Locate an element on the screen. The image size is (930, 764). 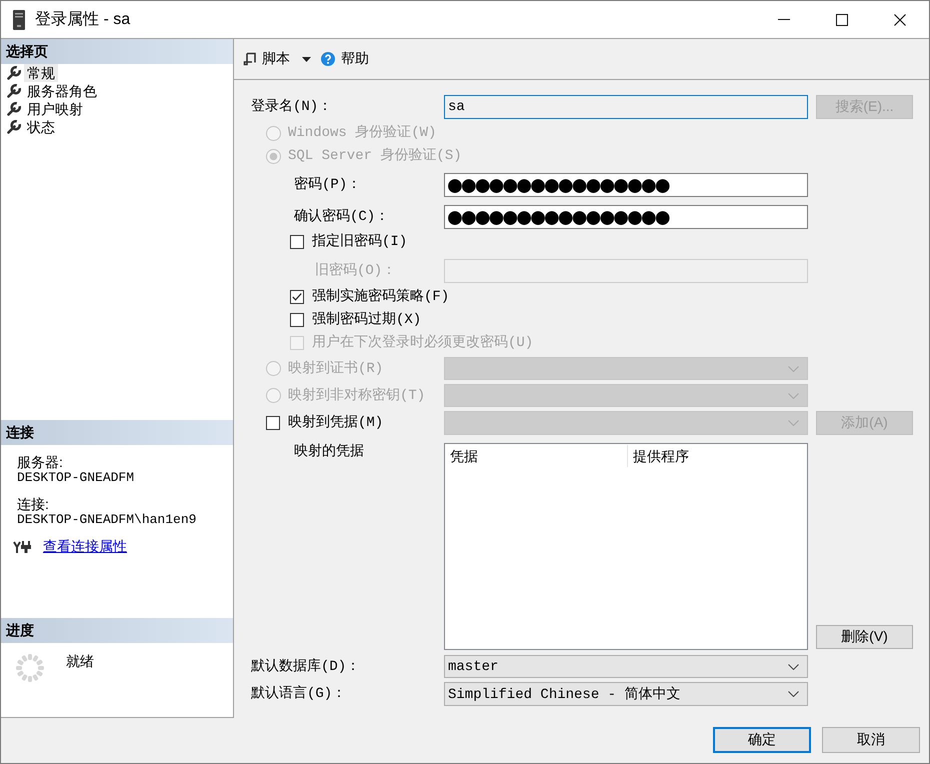
info-value: DESKTOP-GNEADFM is located at coordinates (76, 478).